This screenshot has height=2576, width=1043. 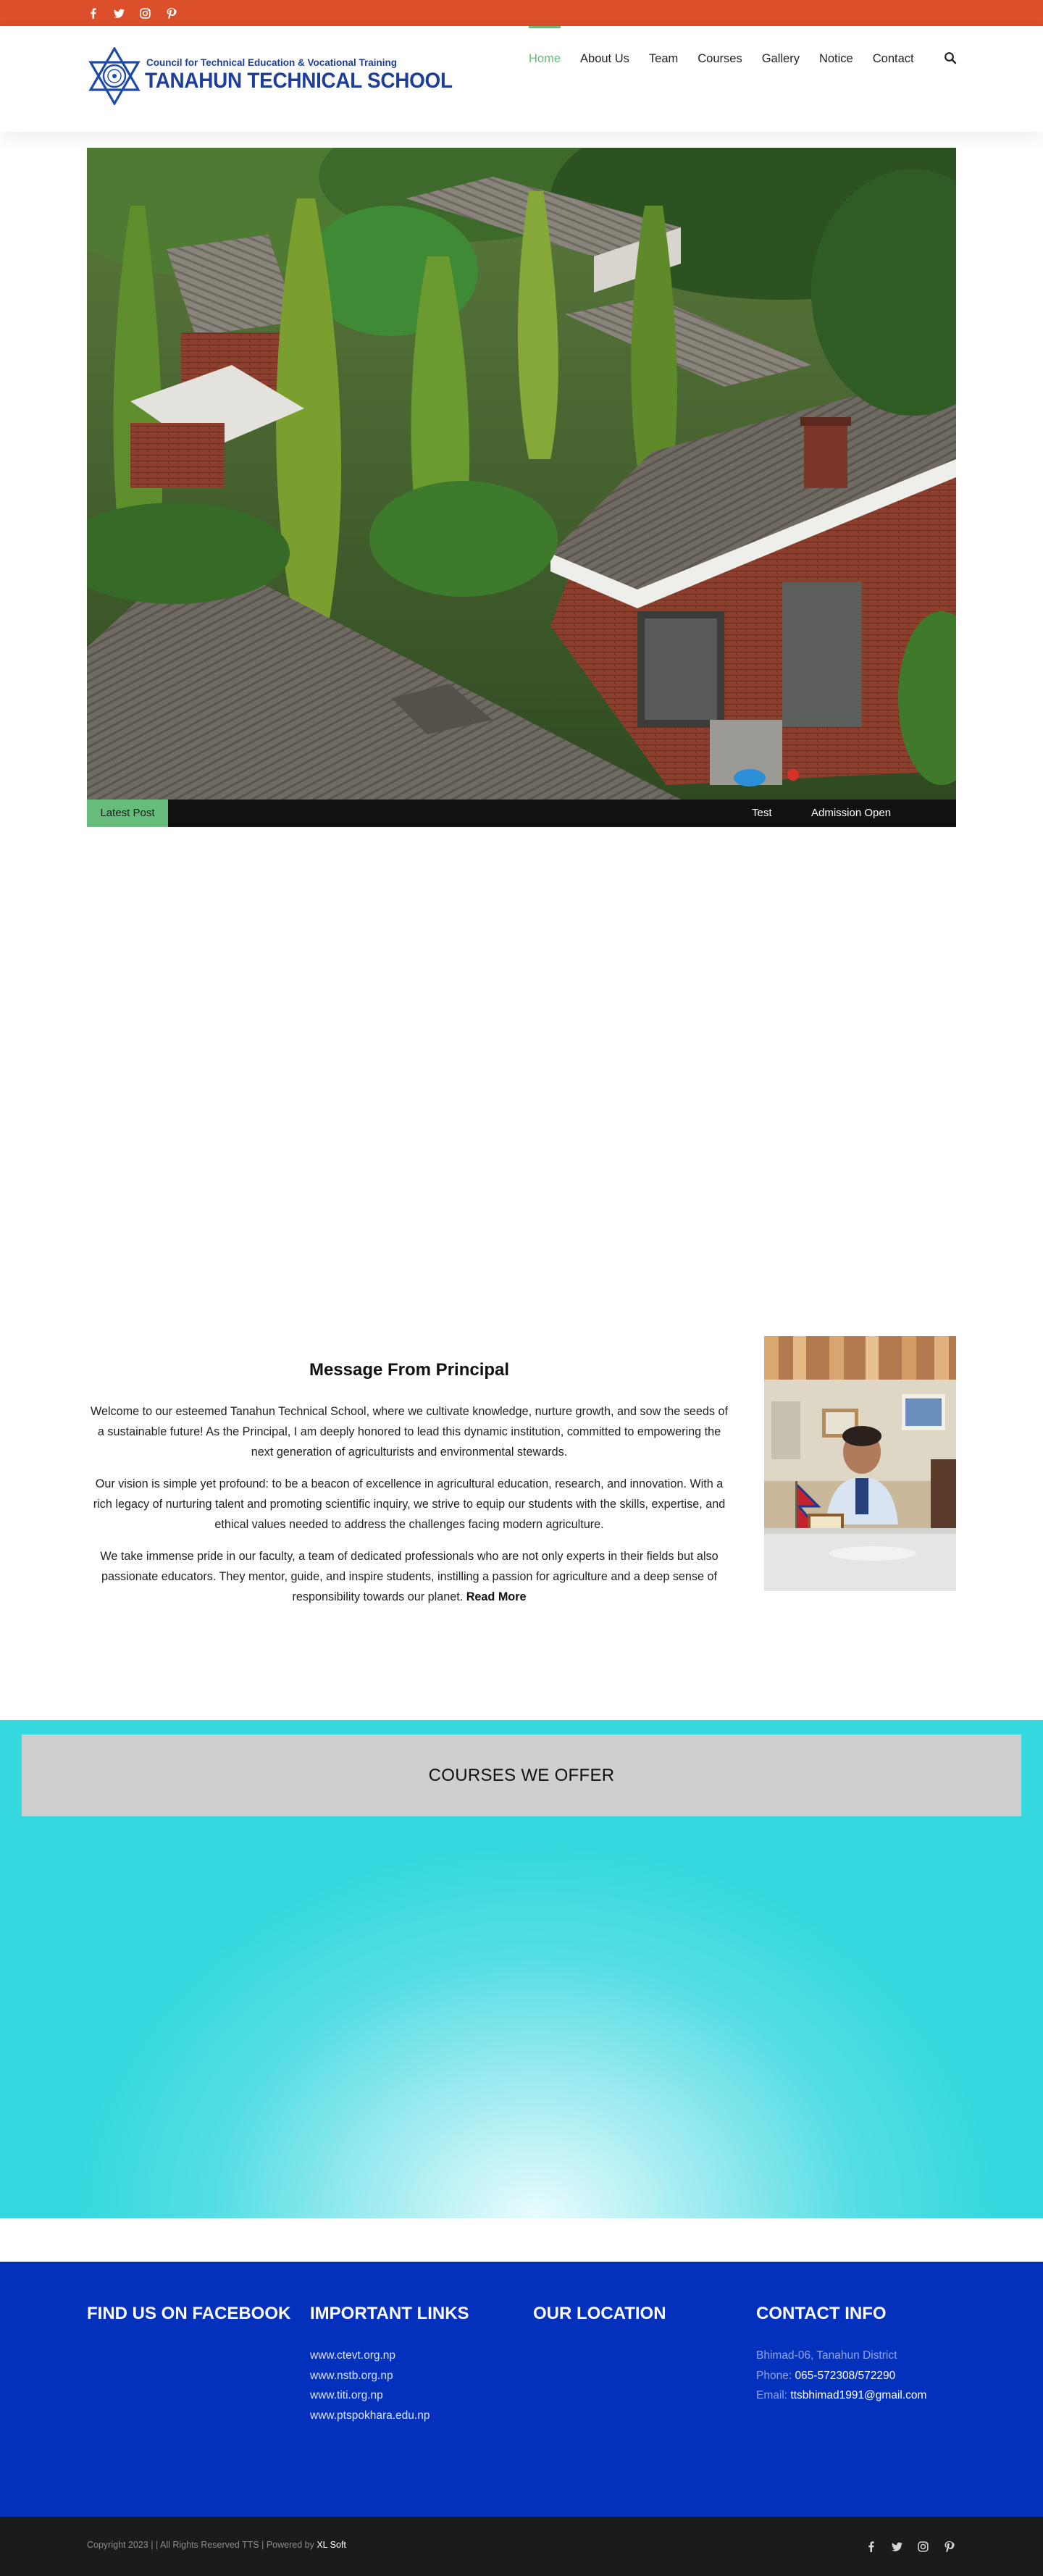 What do you see at coordinates (389, 2416) in the screenshot?
I see `footer-link-ptspokhara: www.ptspokhara.edu.np` at bounding box center [389, 2416].